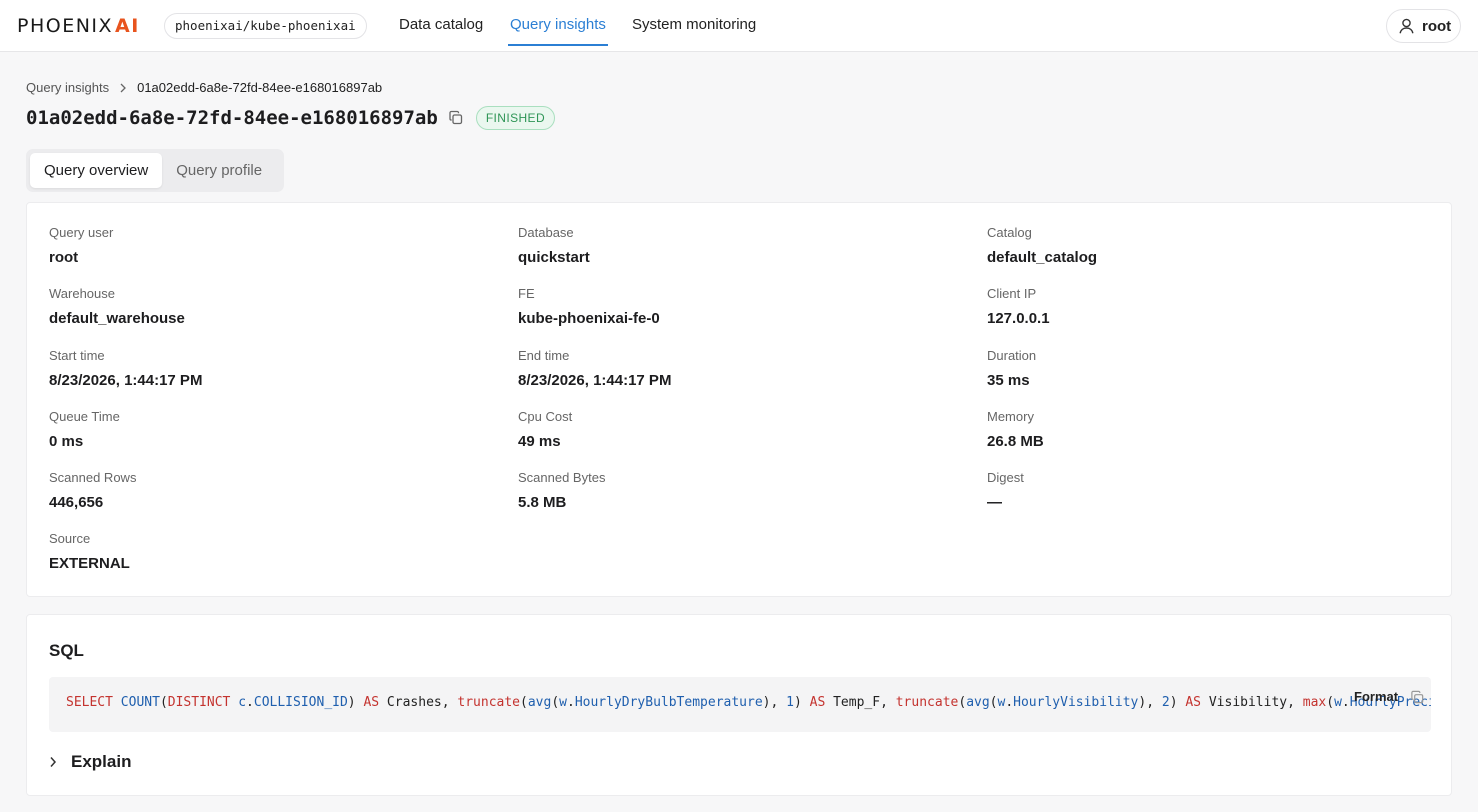  I want to click on detail-value: default_warehouse, so click(117, 318).